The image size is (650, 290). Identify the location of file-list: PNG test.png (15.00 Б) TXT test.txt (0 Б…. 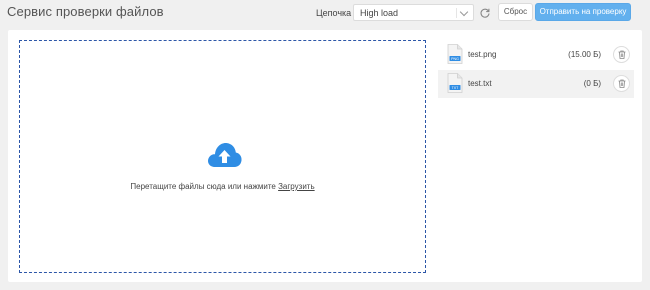
(536, 70).